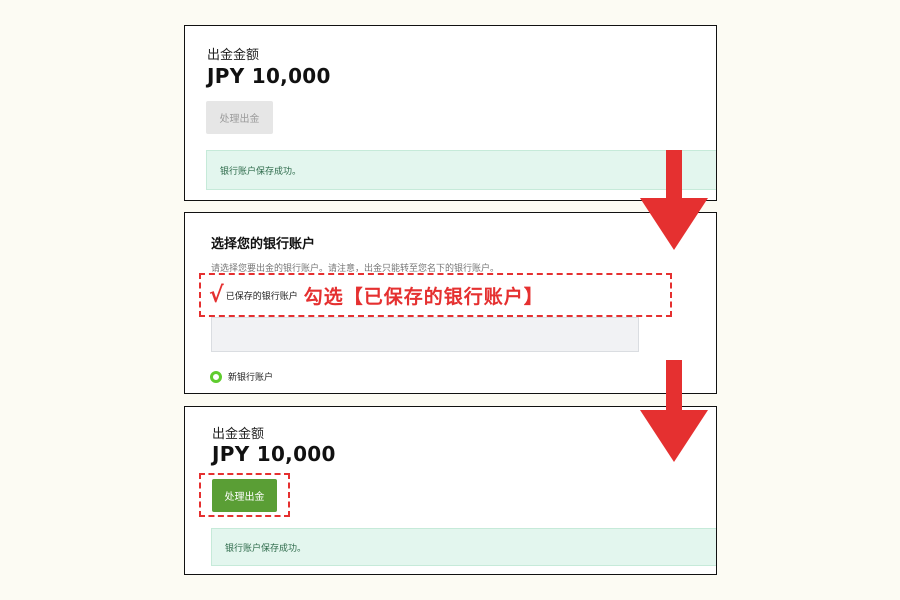  Describe the element at coordinates (244, 495) in the screenshot. I see `process-button-highlight` at that location.